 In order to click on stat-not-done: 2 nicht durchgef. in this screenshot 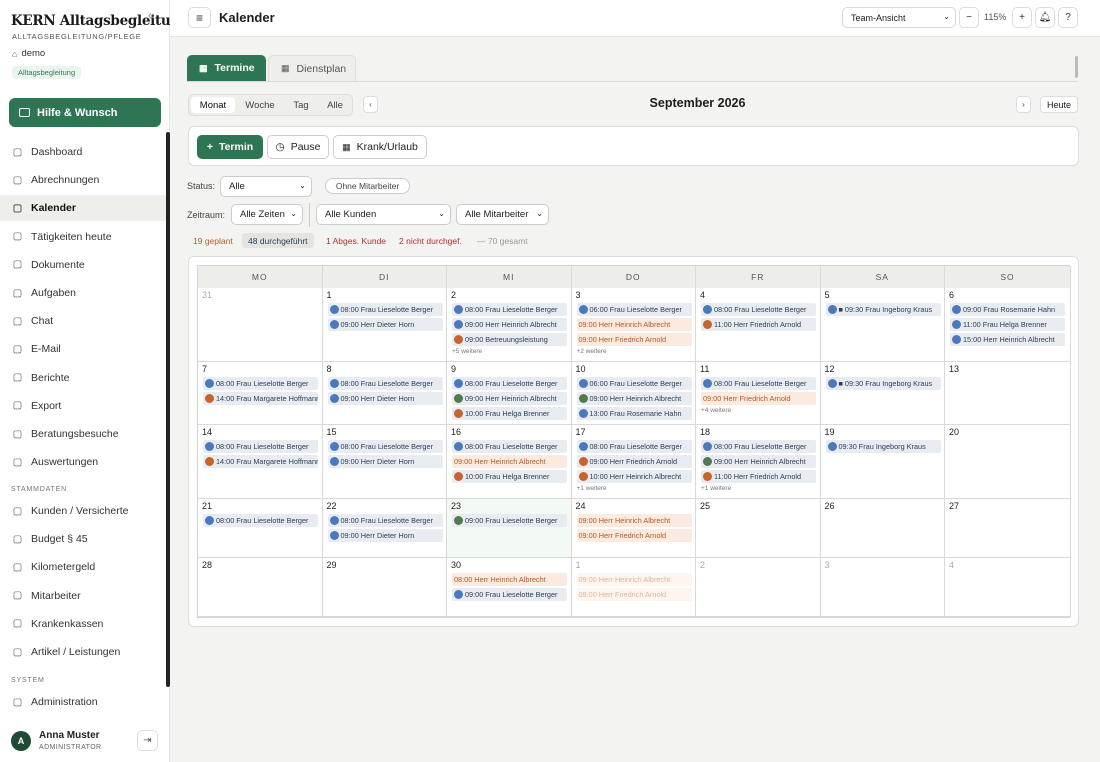, I will do `click(430, 240)`.